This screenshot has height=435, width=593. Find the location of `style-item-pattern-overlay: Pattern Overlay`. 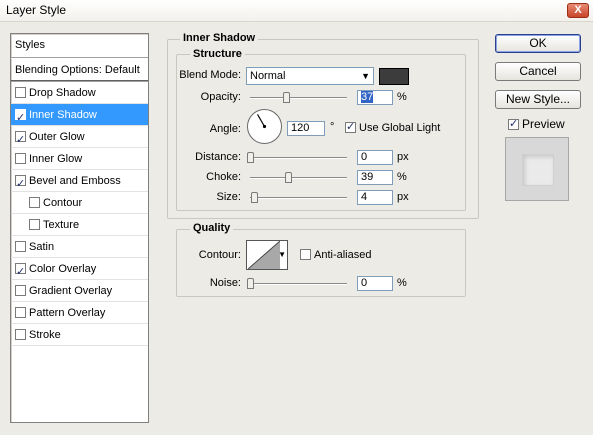

style-item-pattern-overlay: Pattern Overlay is located at coordinates (79, 313).